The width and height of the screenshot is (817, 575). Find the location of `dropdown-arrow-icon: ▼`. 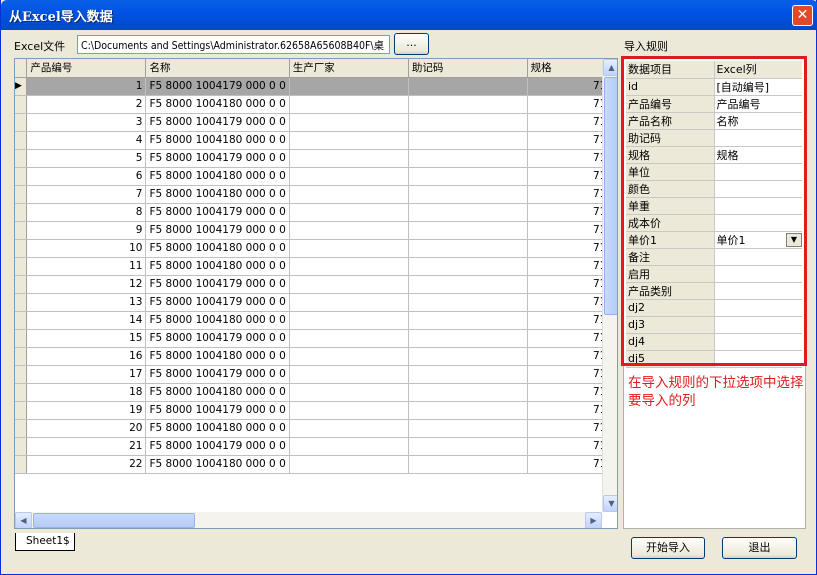

dropdown-arrow-icon: ▼ is located at coordinates (794, 239).